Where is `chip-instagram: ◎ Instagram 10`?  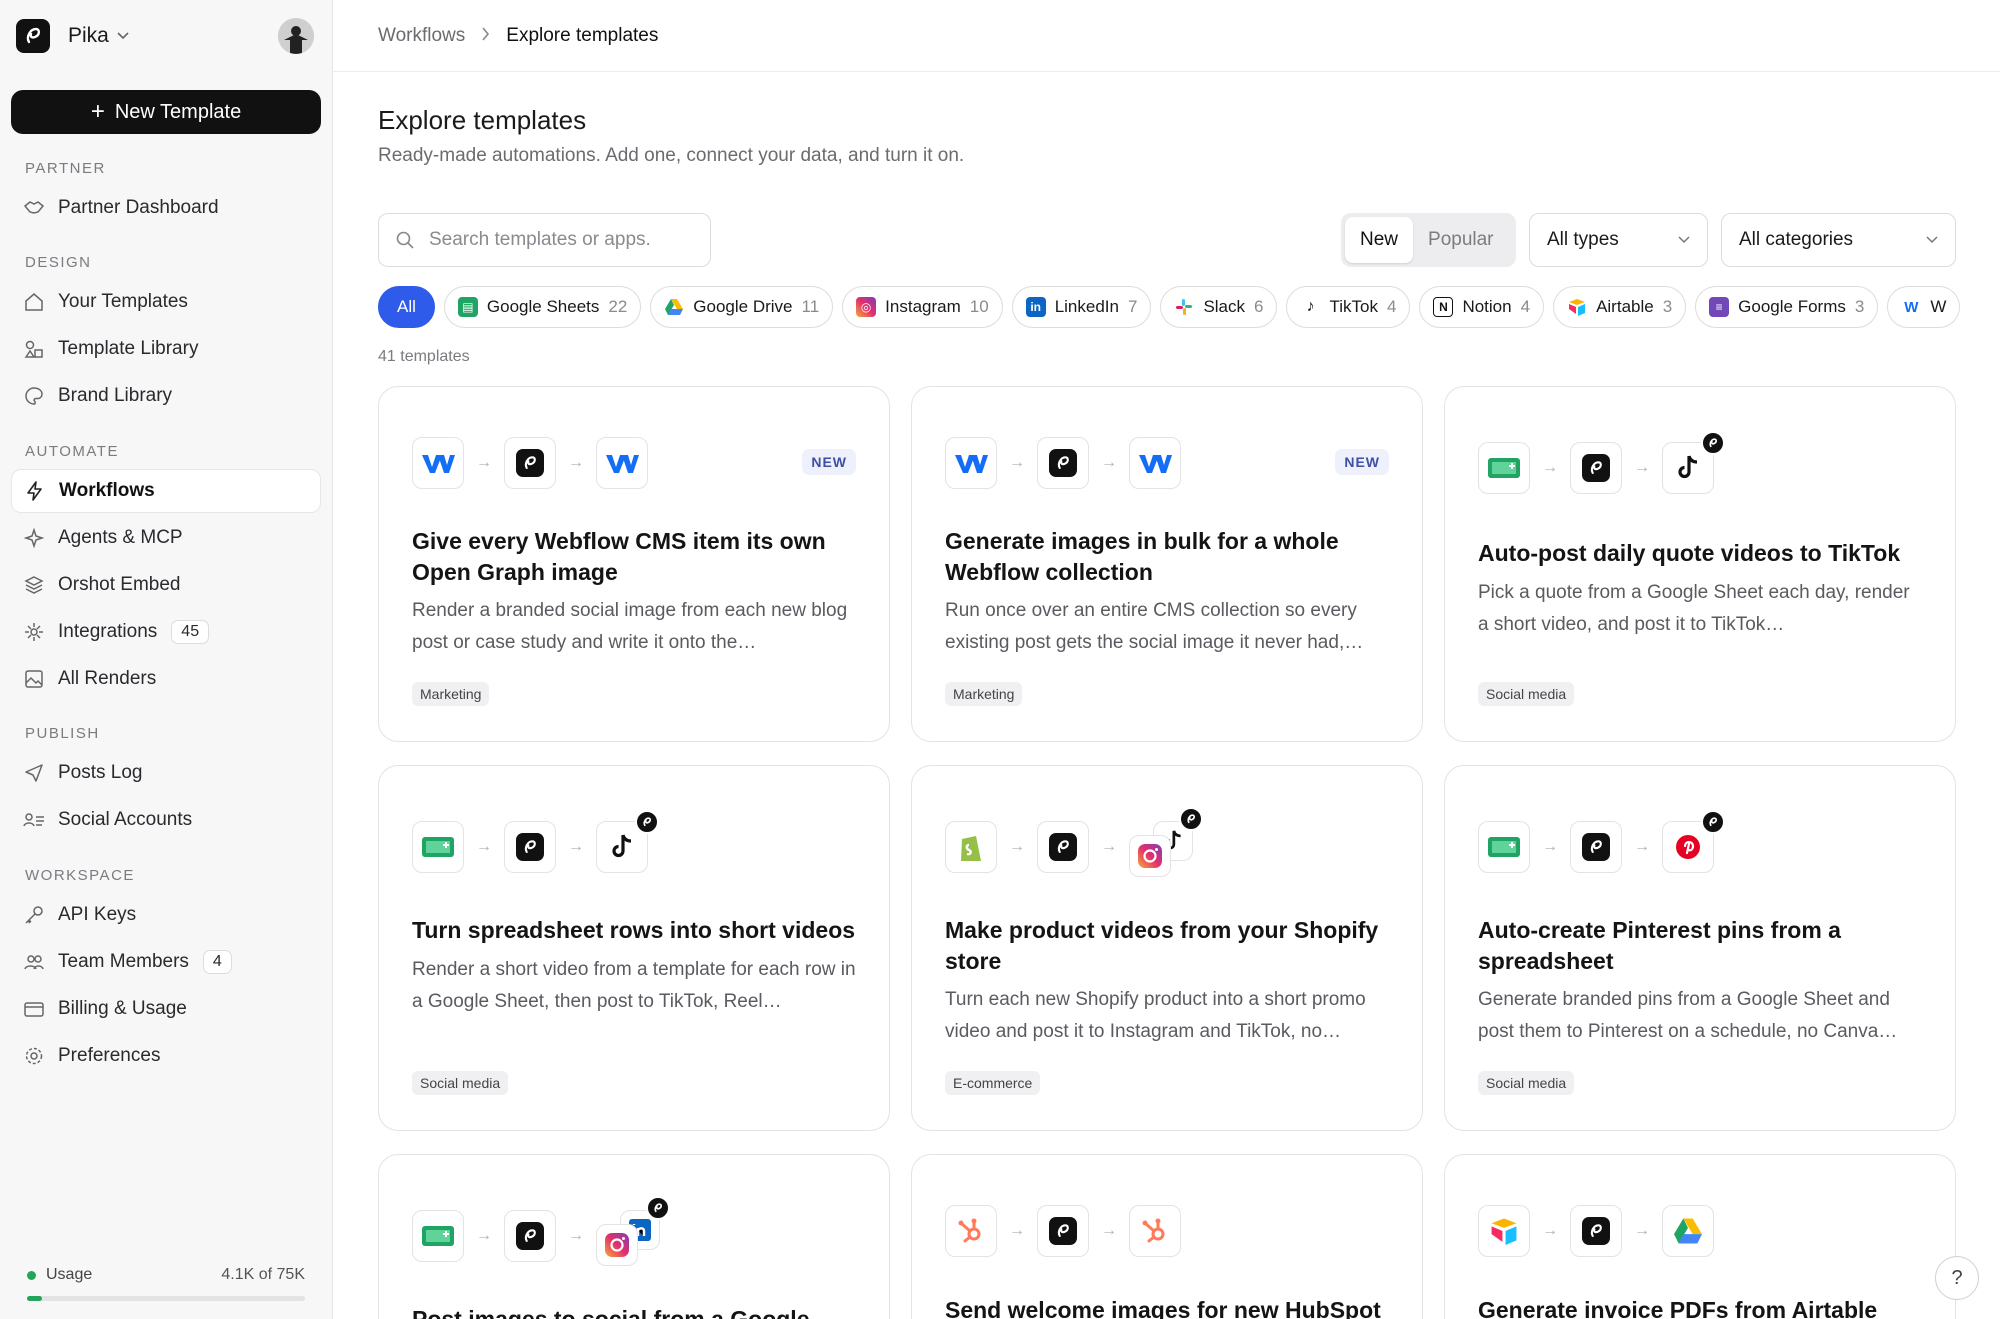
chip-instagram: ◎ Instagram 10 is located at coordinates (922, 307).